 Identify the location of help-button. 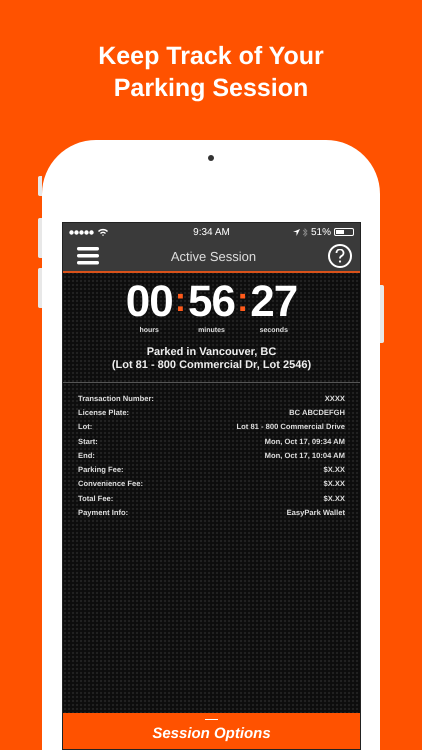
(340, 256).